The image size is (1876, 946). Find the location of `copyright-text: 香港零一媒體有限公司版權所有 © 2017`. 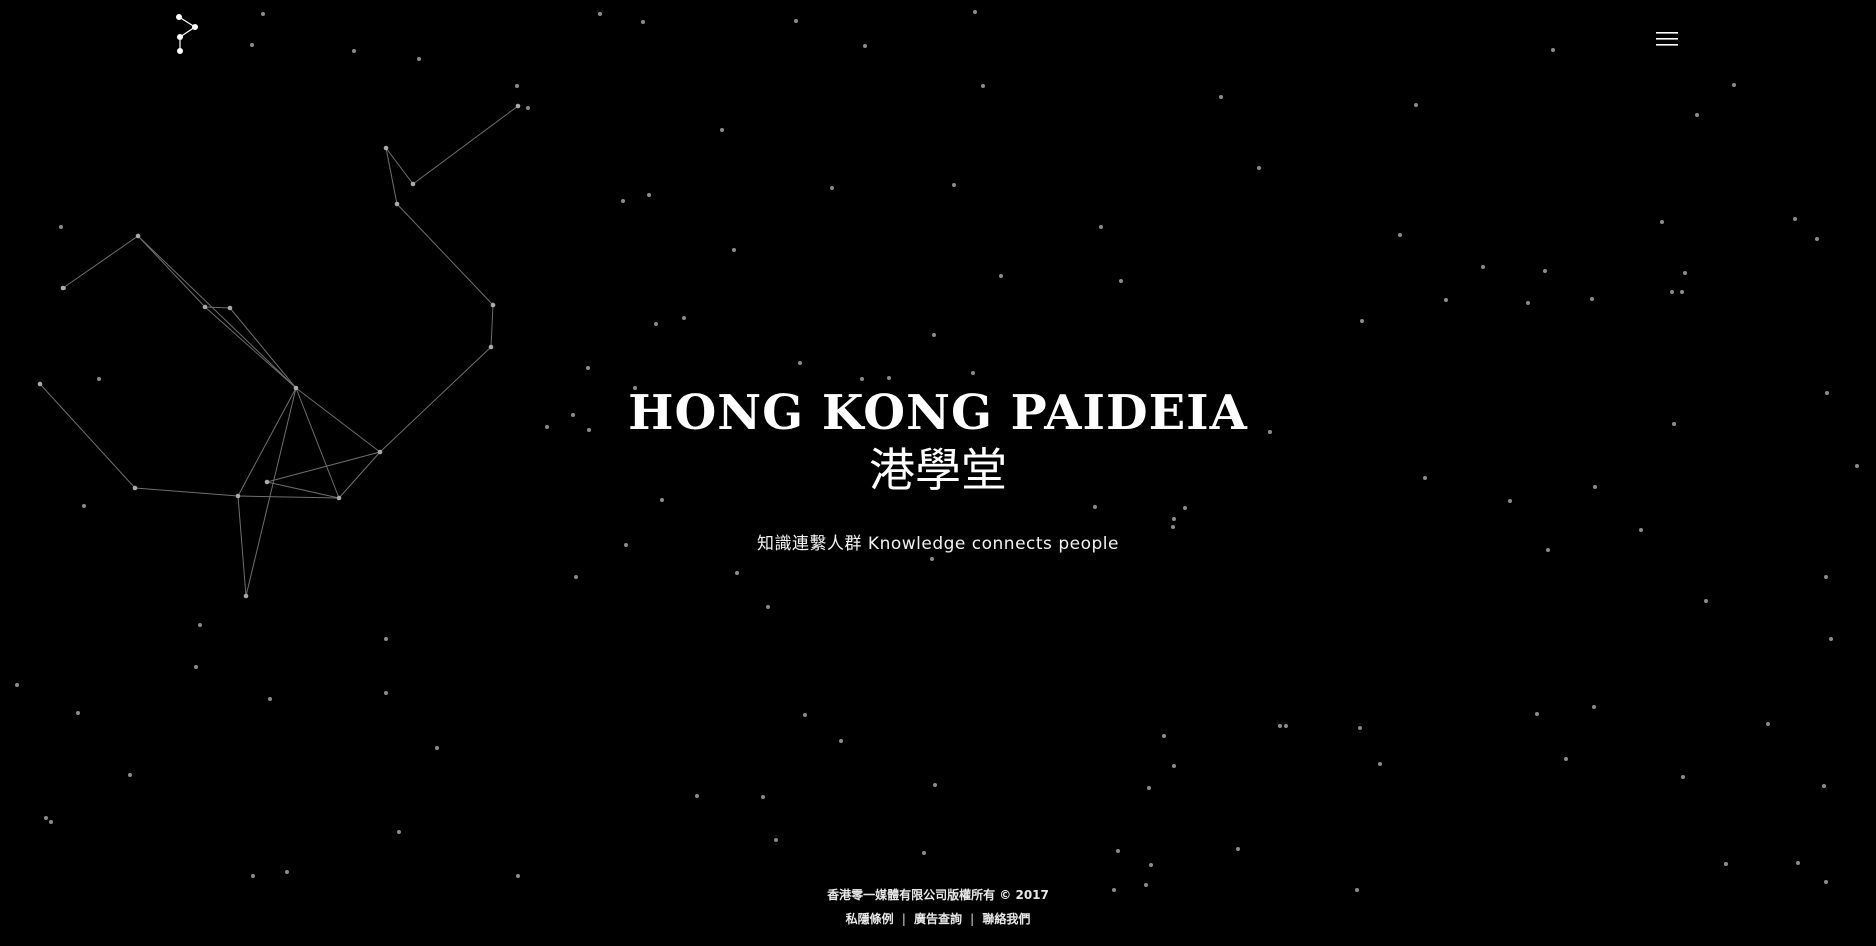

copyright-text: 香港零一媒體有限公司版權所有 © 2017 is located at coordinates (938, 895).